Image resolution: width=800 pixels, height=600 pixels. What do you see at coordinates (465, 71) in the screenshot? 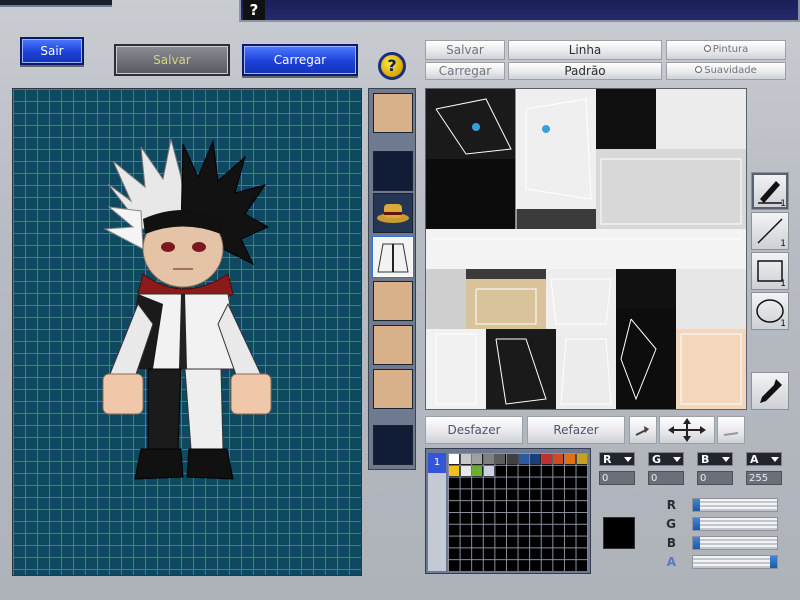
I see `texture-carregar-button: Carregar` at bounding box center [465, 71].